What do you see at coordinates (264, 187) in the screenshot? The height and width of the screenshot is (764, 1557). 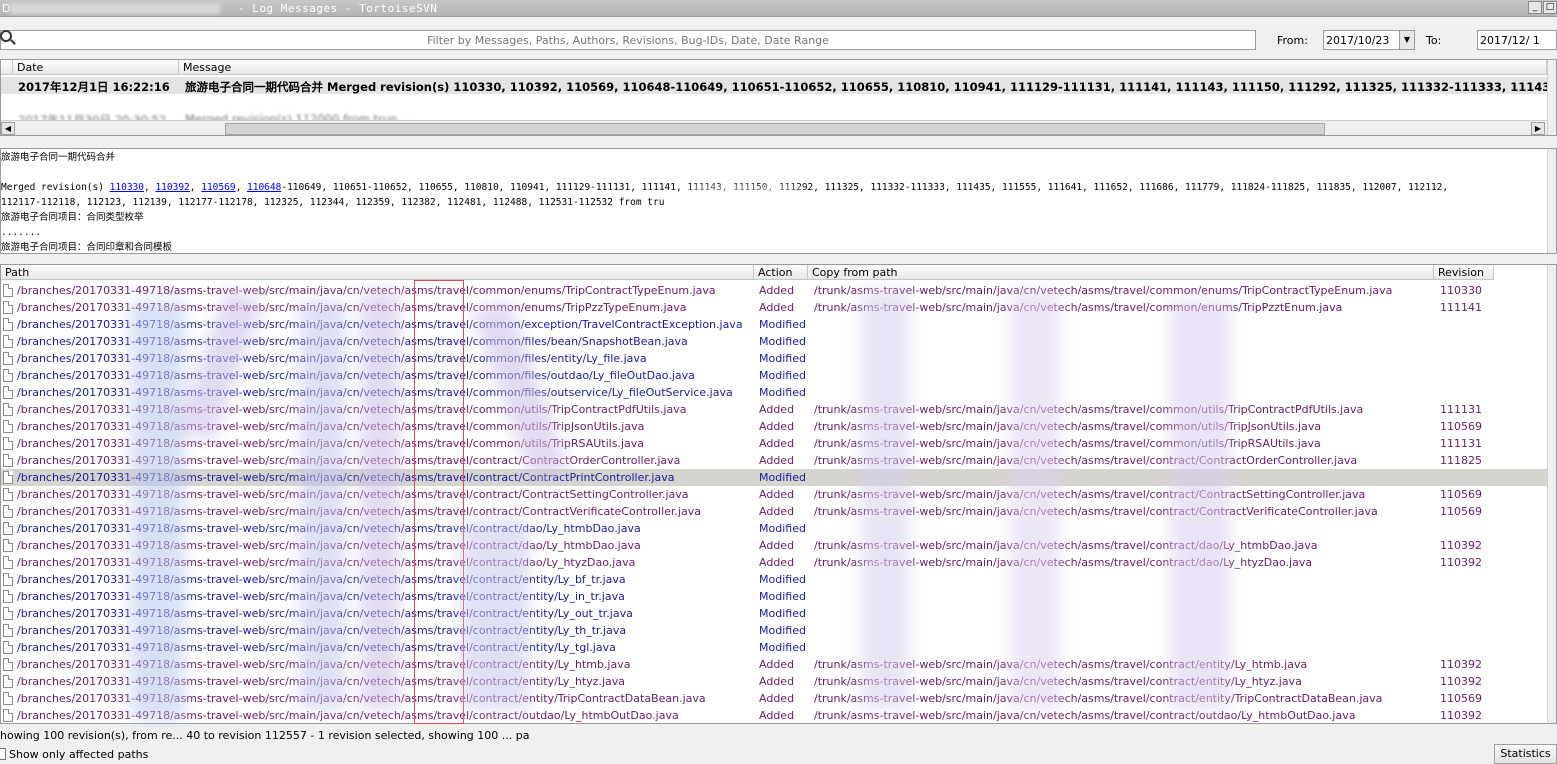 I see `revision-link: 110648` at bounding box center [264, 187].